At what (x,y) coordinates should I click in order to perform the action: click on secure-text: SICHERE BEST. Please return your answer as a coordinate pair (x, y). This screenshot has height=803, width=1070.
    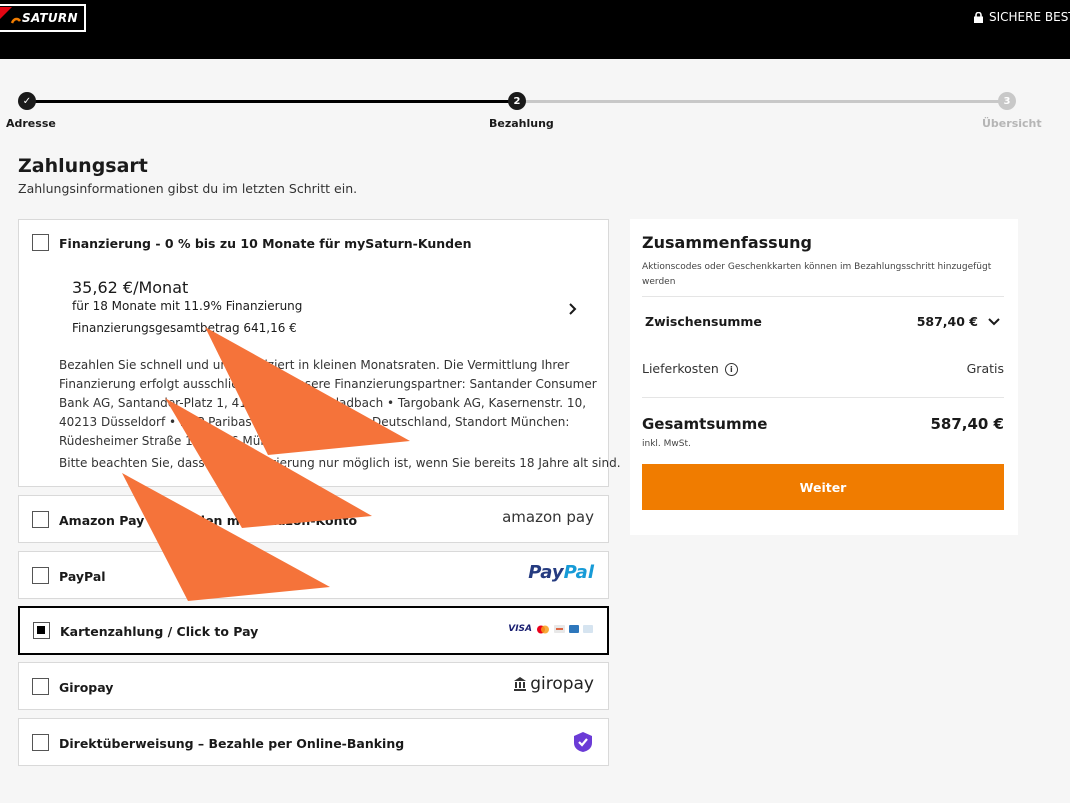
    Looking at the image, I should click on (1029, 17).